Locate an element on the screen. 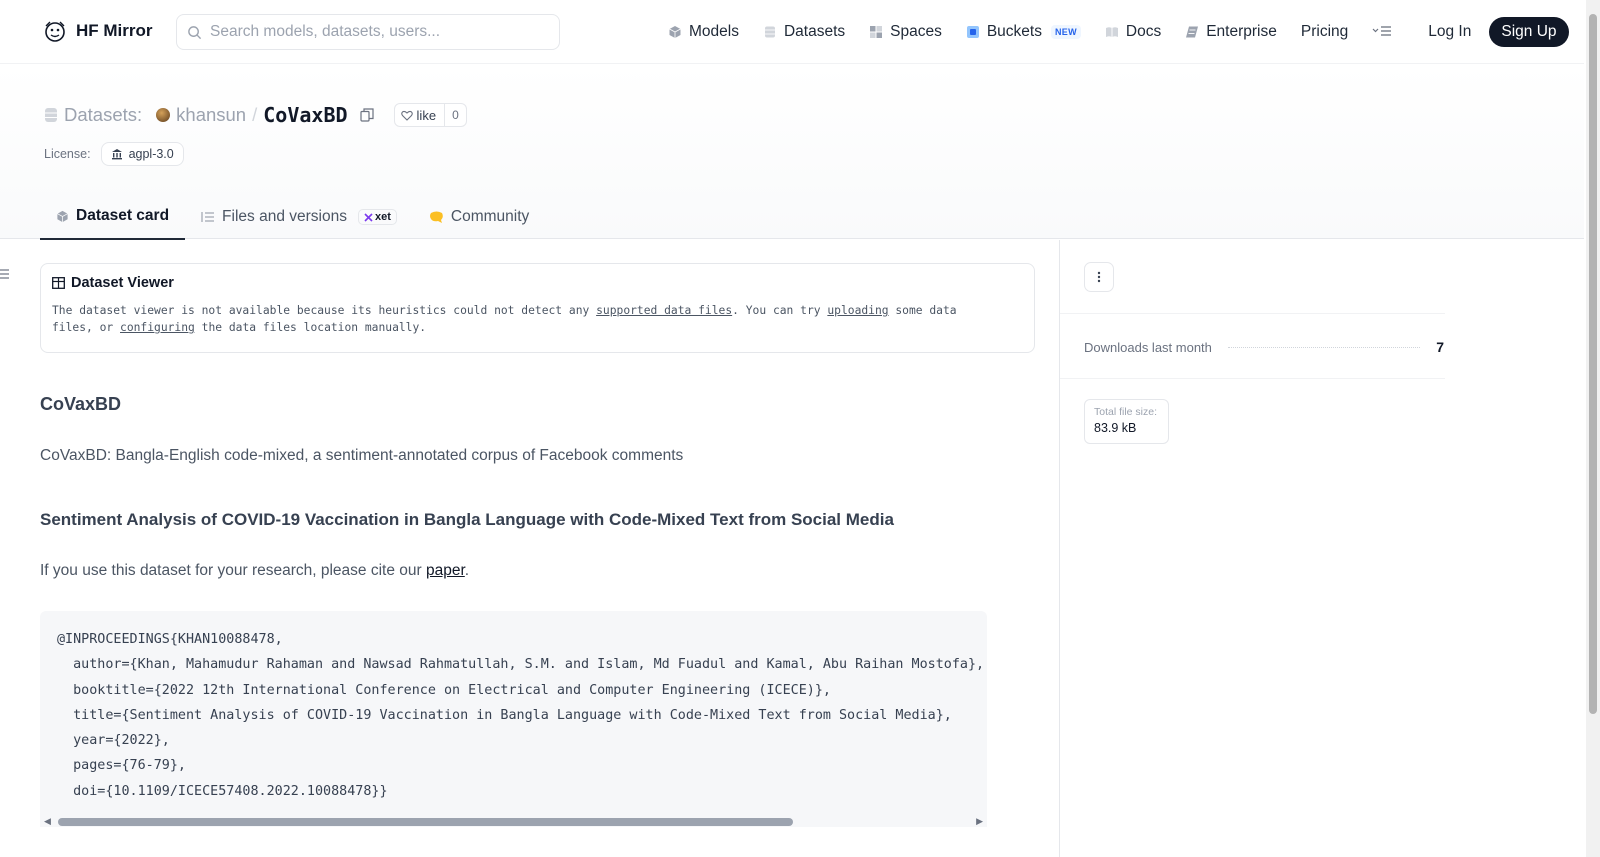  downloads-sparkline is located at coordinates (1324, 347).